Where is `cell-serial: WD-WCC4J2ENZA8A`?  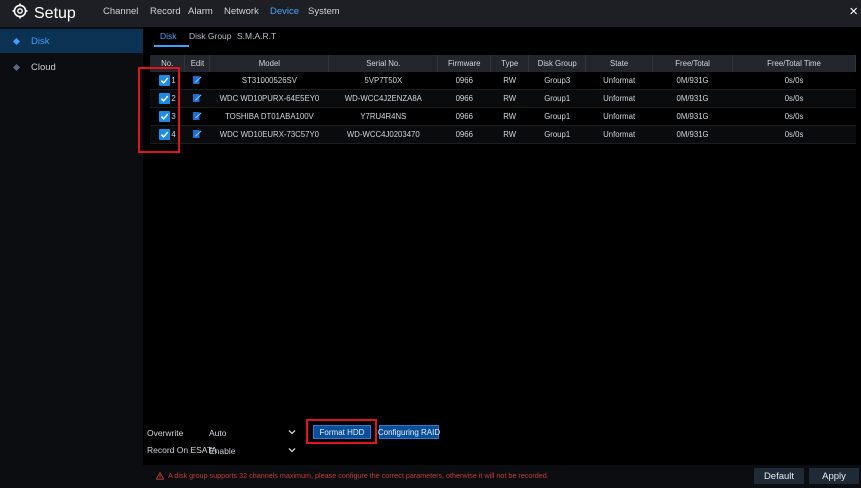
cell-serial: WD-WCC4J2ENZA8A is located at coordinates (383, 98).